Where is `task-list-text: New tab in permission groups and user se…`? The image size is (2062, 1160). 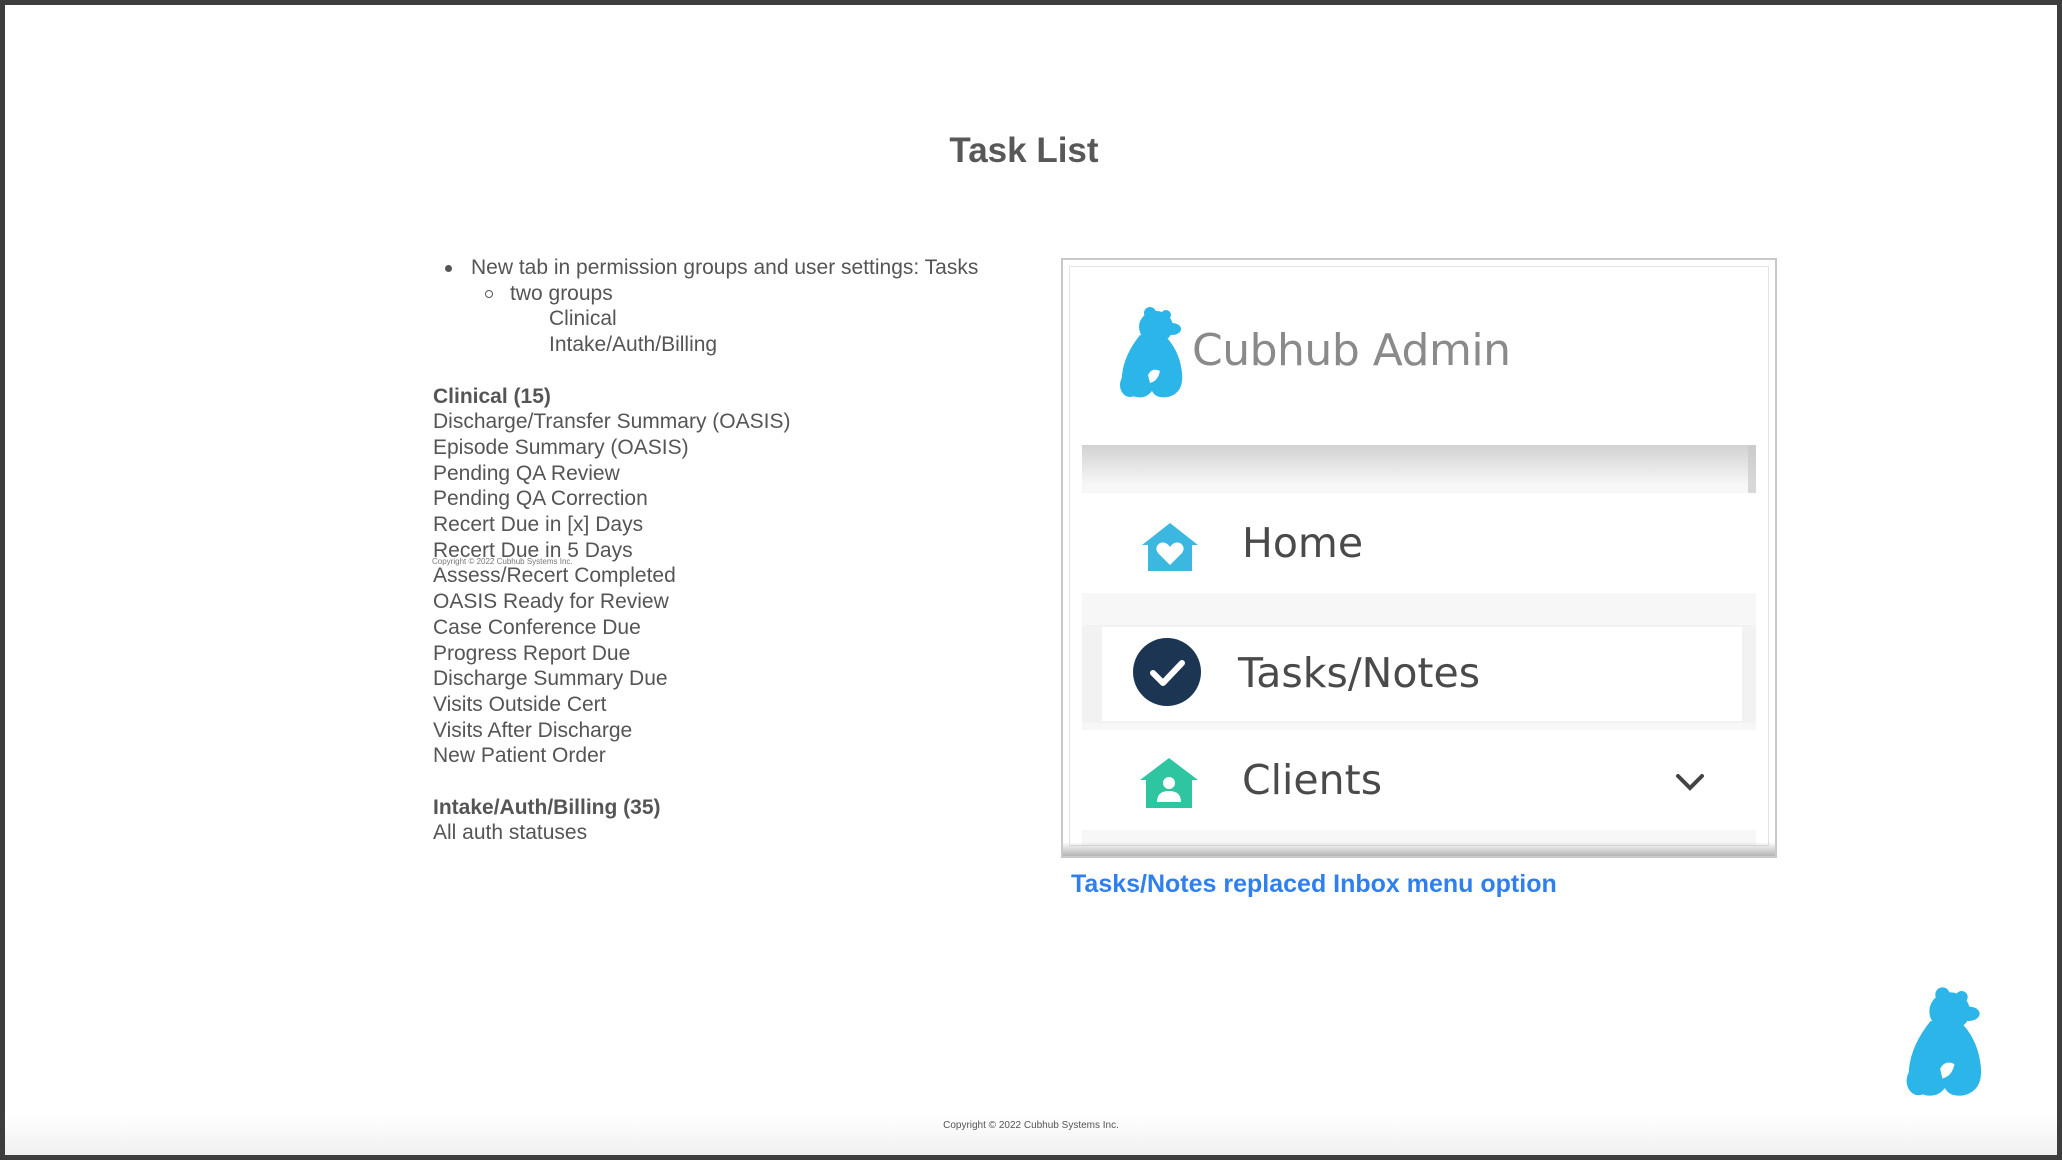 task-list-text: New tab in permission groups and user se… is located at coordinates (733, 550).